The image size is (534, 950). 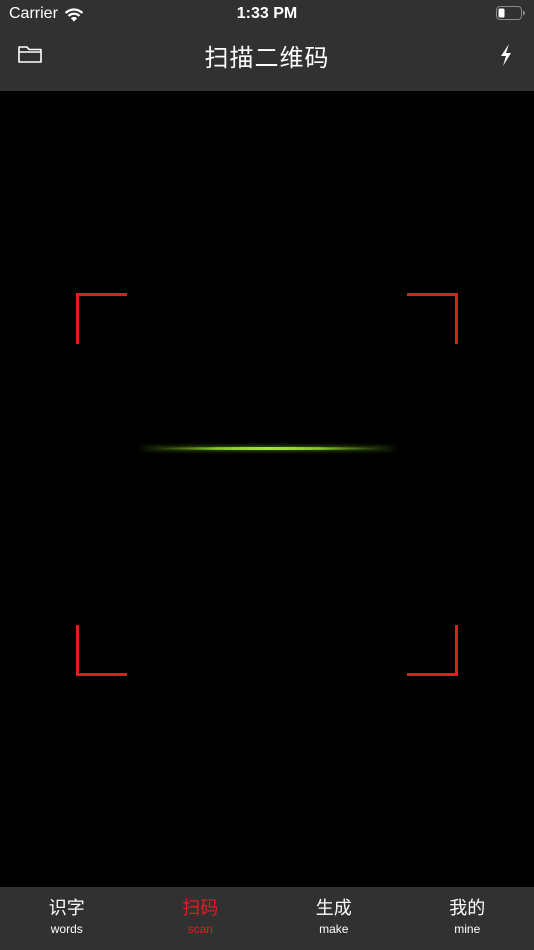 What do you see at coordinates (200, 929) in the screenshot?
I see `tab-scan-sublabel: scan` at bounding box center [200, 929].